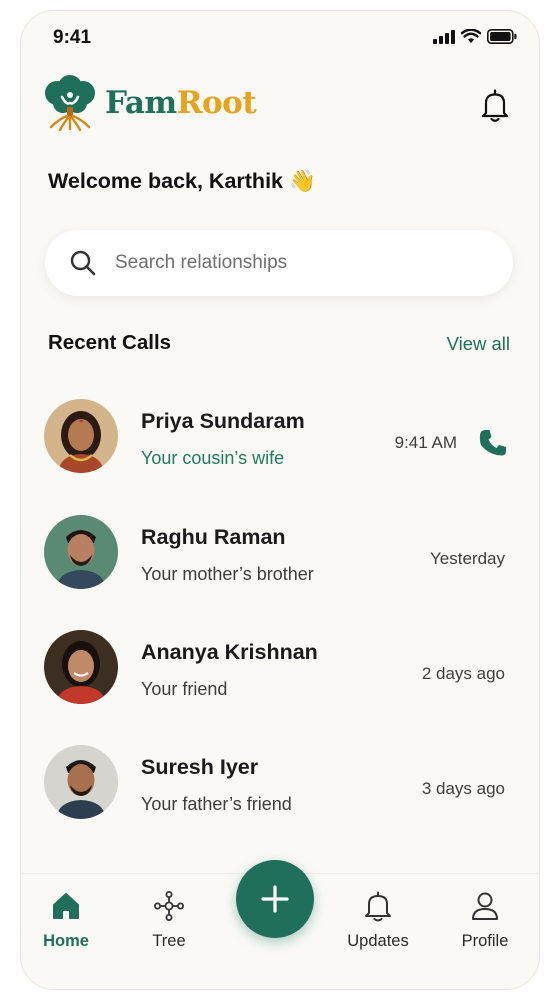  I want to click on contact-relationship: Your cousin’s wife, so click(213, 458).